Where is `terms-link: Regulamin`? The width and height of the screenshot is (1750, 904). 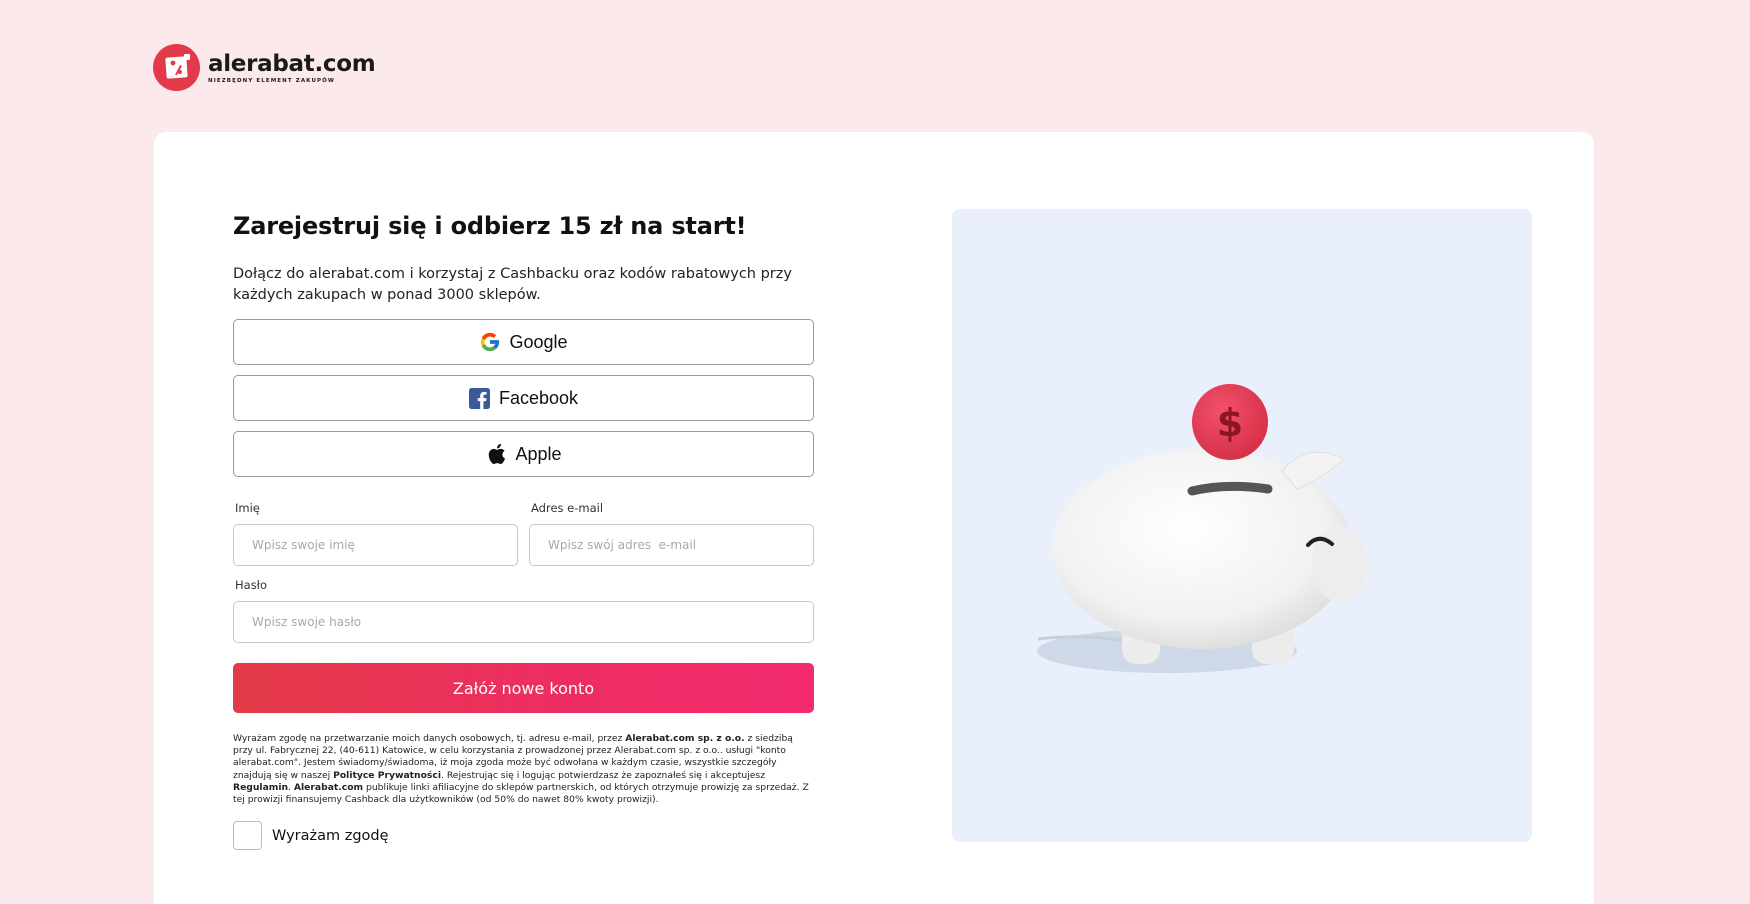
terms-link: Regulamin is located at coordinates (260, 787).